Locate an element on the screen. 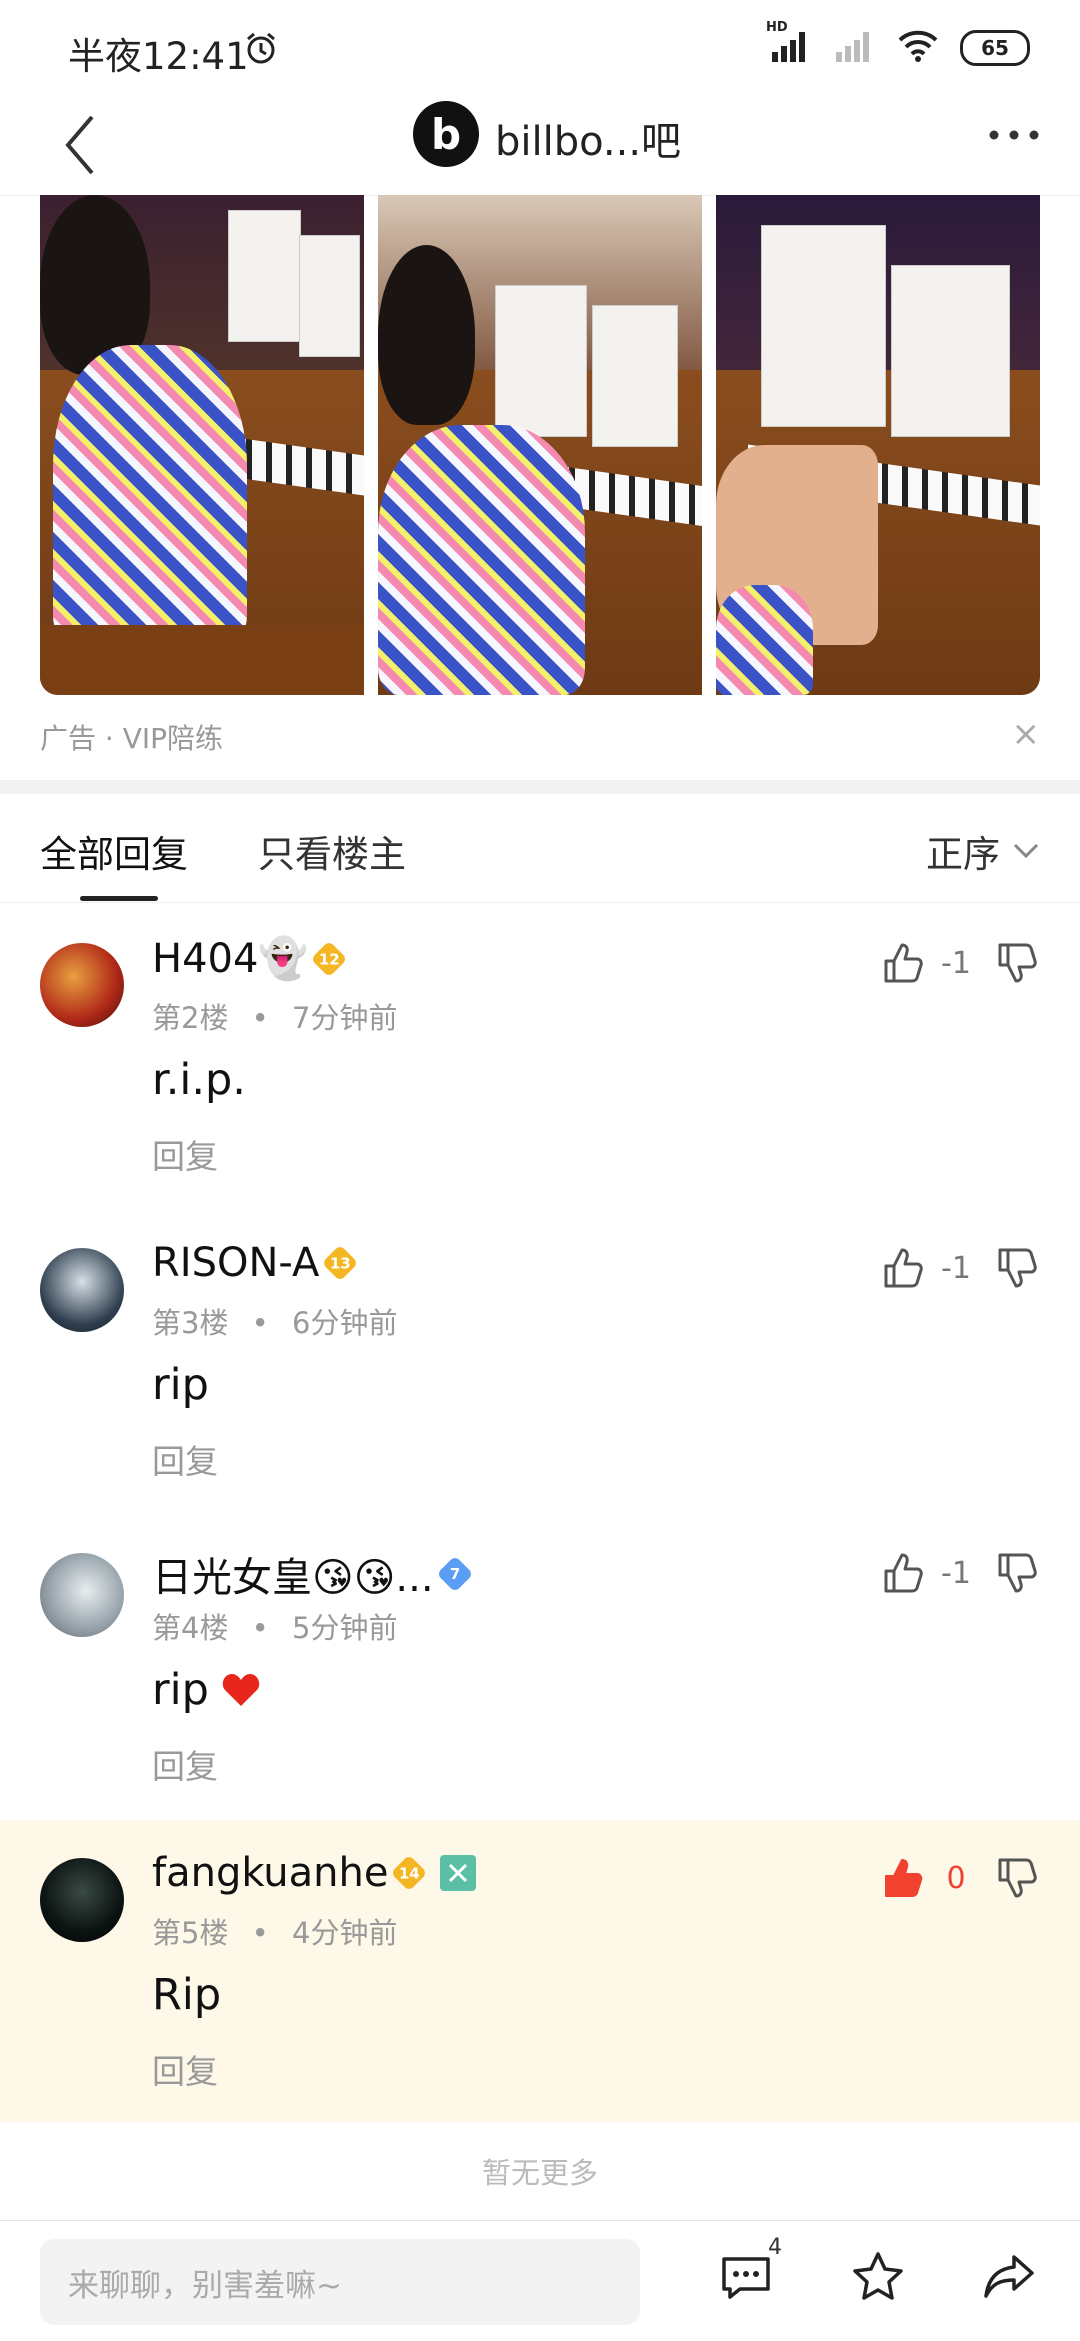 This screenshot has width=1080, height=2341. thumbs-up-filled-icon is located at coordinates (904, 1878).